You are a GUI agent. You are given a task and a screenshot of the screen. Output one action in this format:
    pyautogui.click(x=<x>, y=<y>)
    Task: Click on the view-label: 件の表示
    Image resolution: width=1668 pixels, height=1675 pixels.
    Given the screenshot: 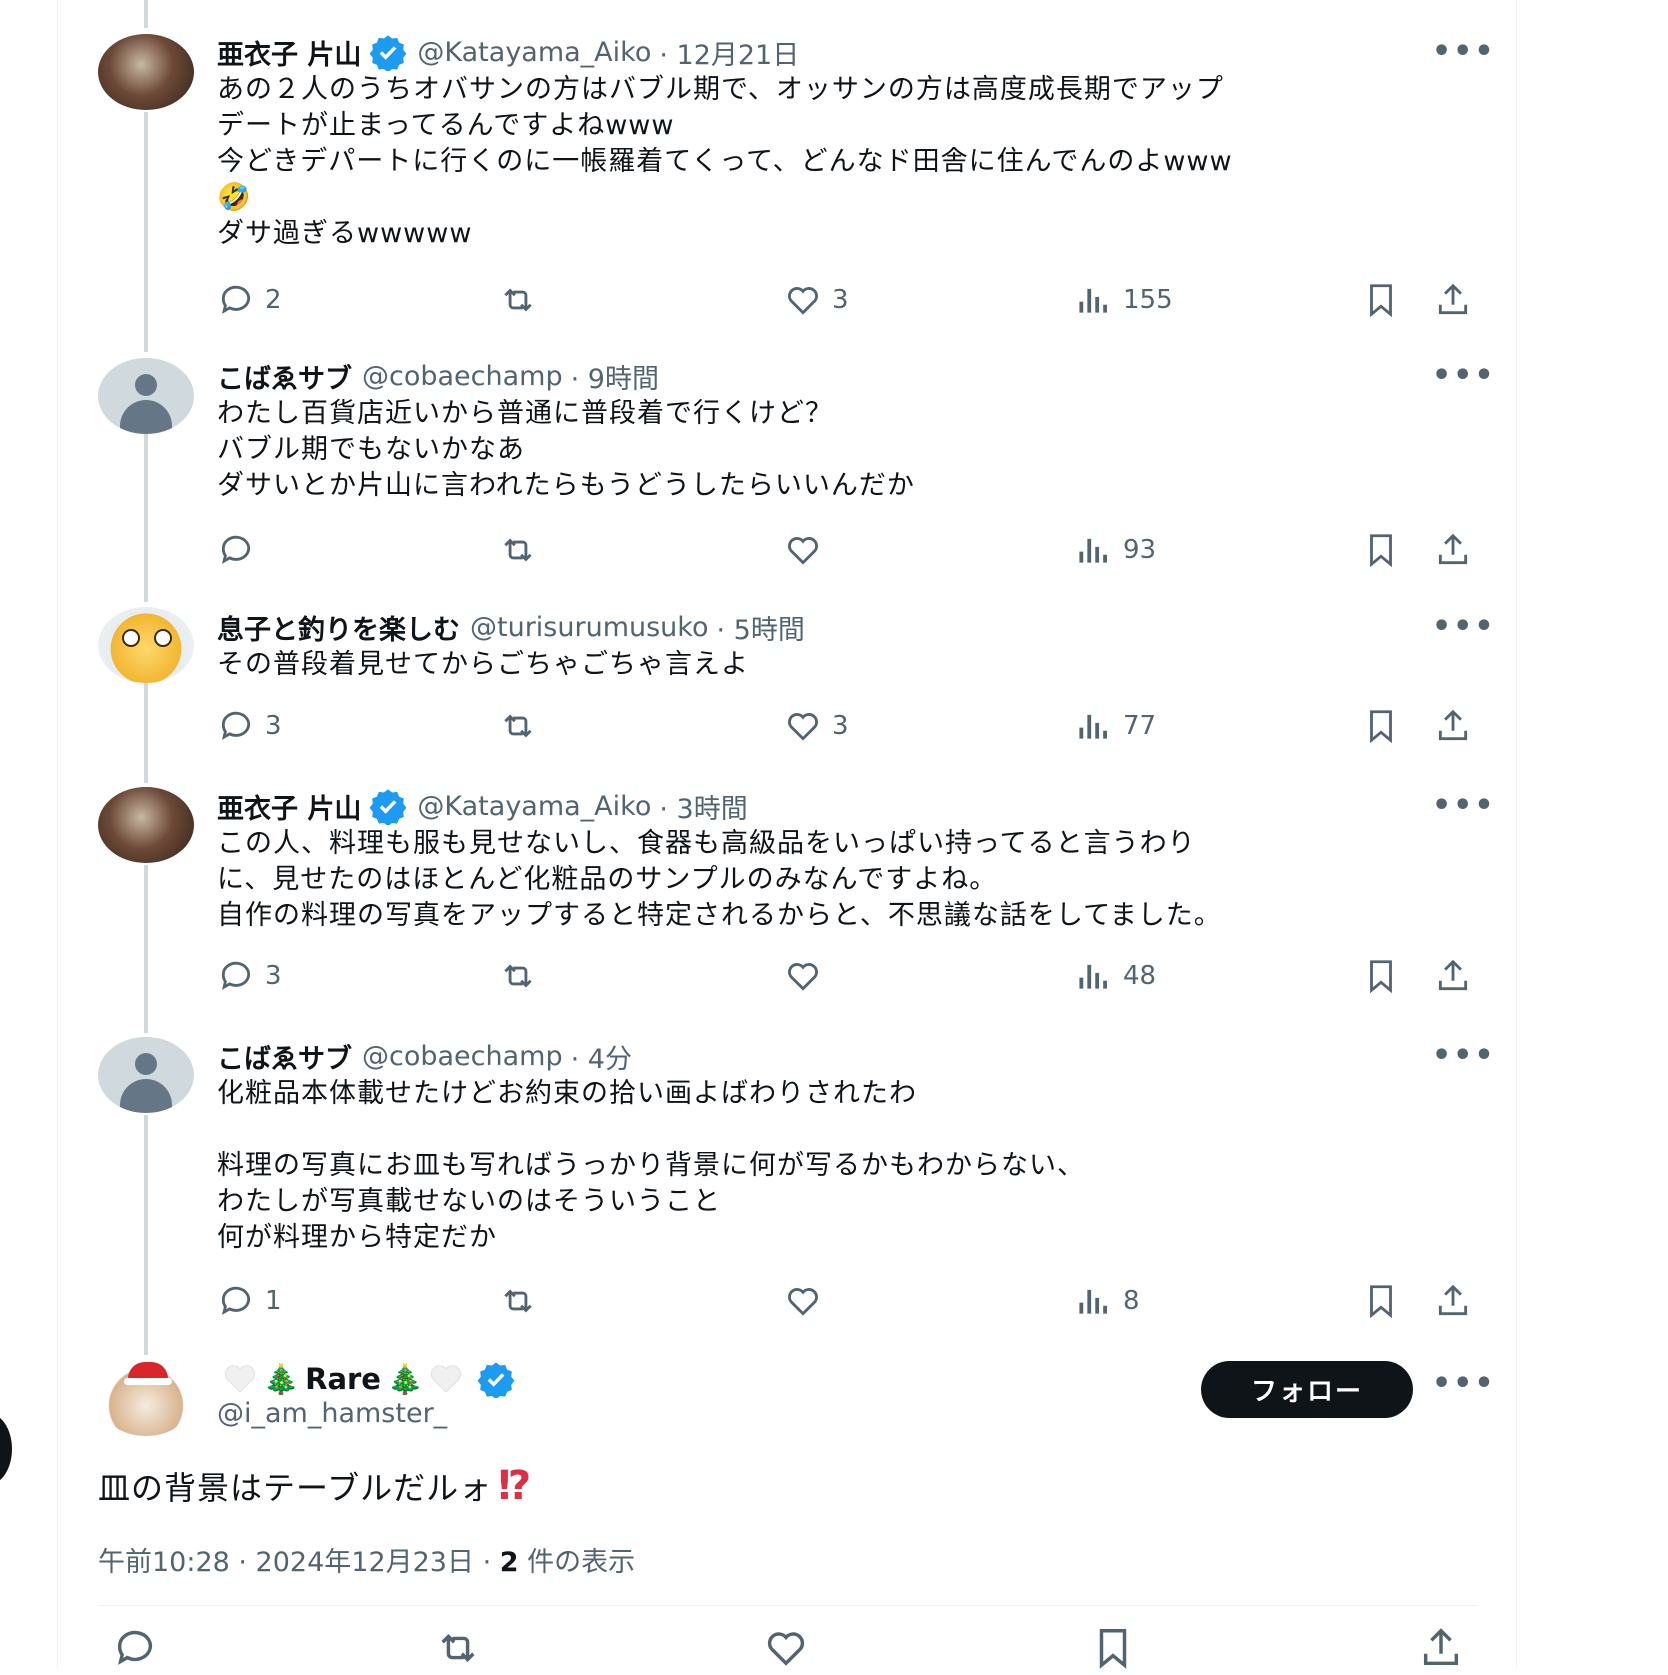 What is the action you would take?
    pyautogui.click(x=577, y=1562)
    